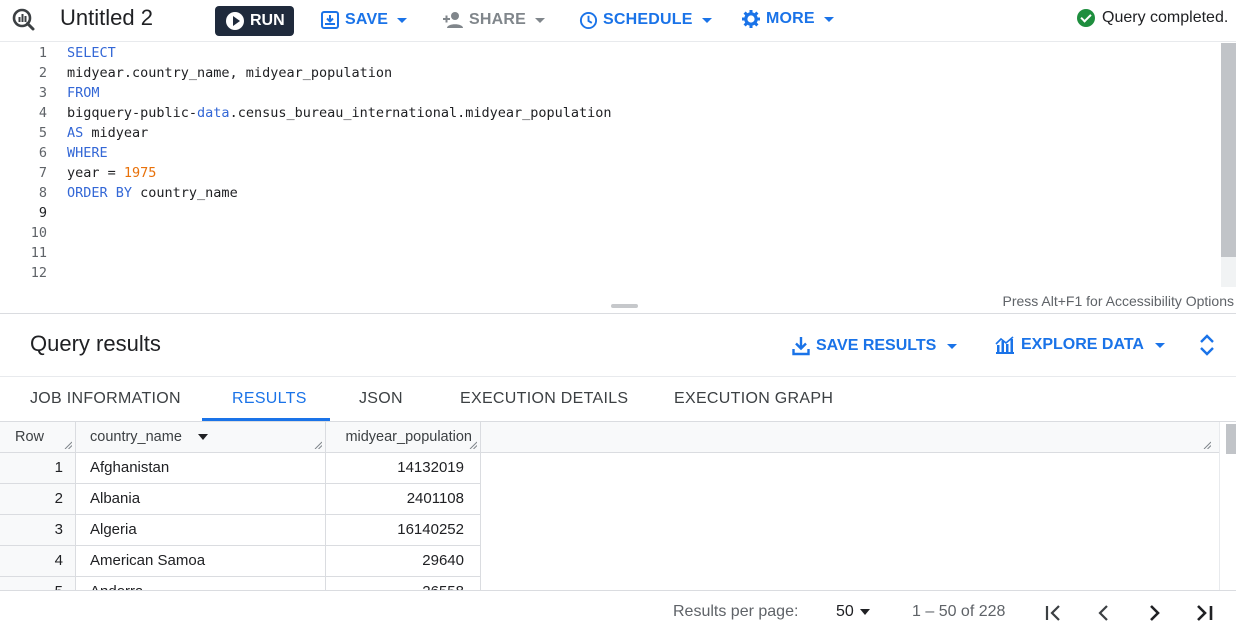 The image size is (1236, 636). I want to click on country-name-cell: American Samoa, so click(201, 561).